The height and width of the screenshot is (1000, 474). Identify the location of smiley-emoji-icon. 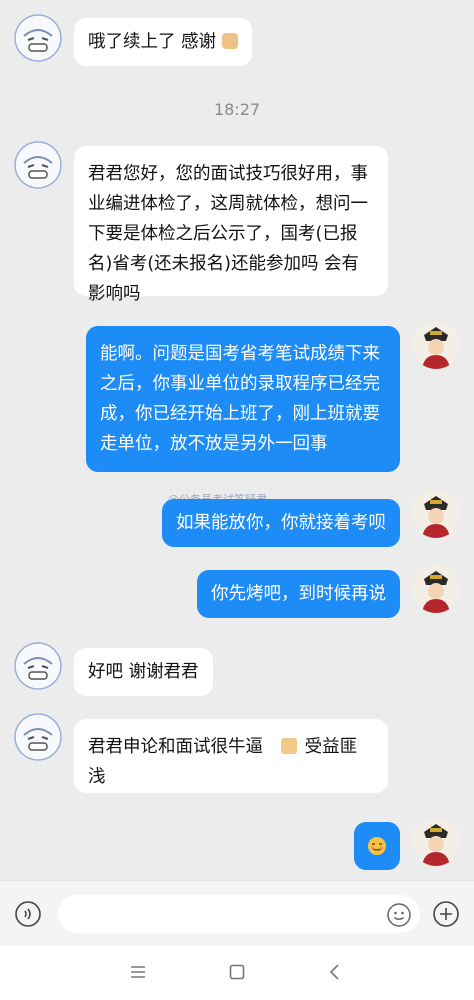
(377, 846).